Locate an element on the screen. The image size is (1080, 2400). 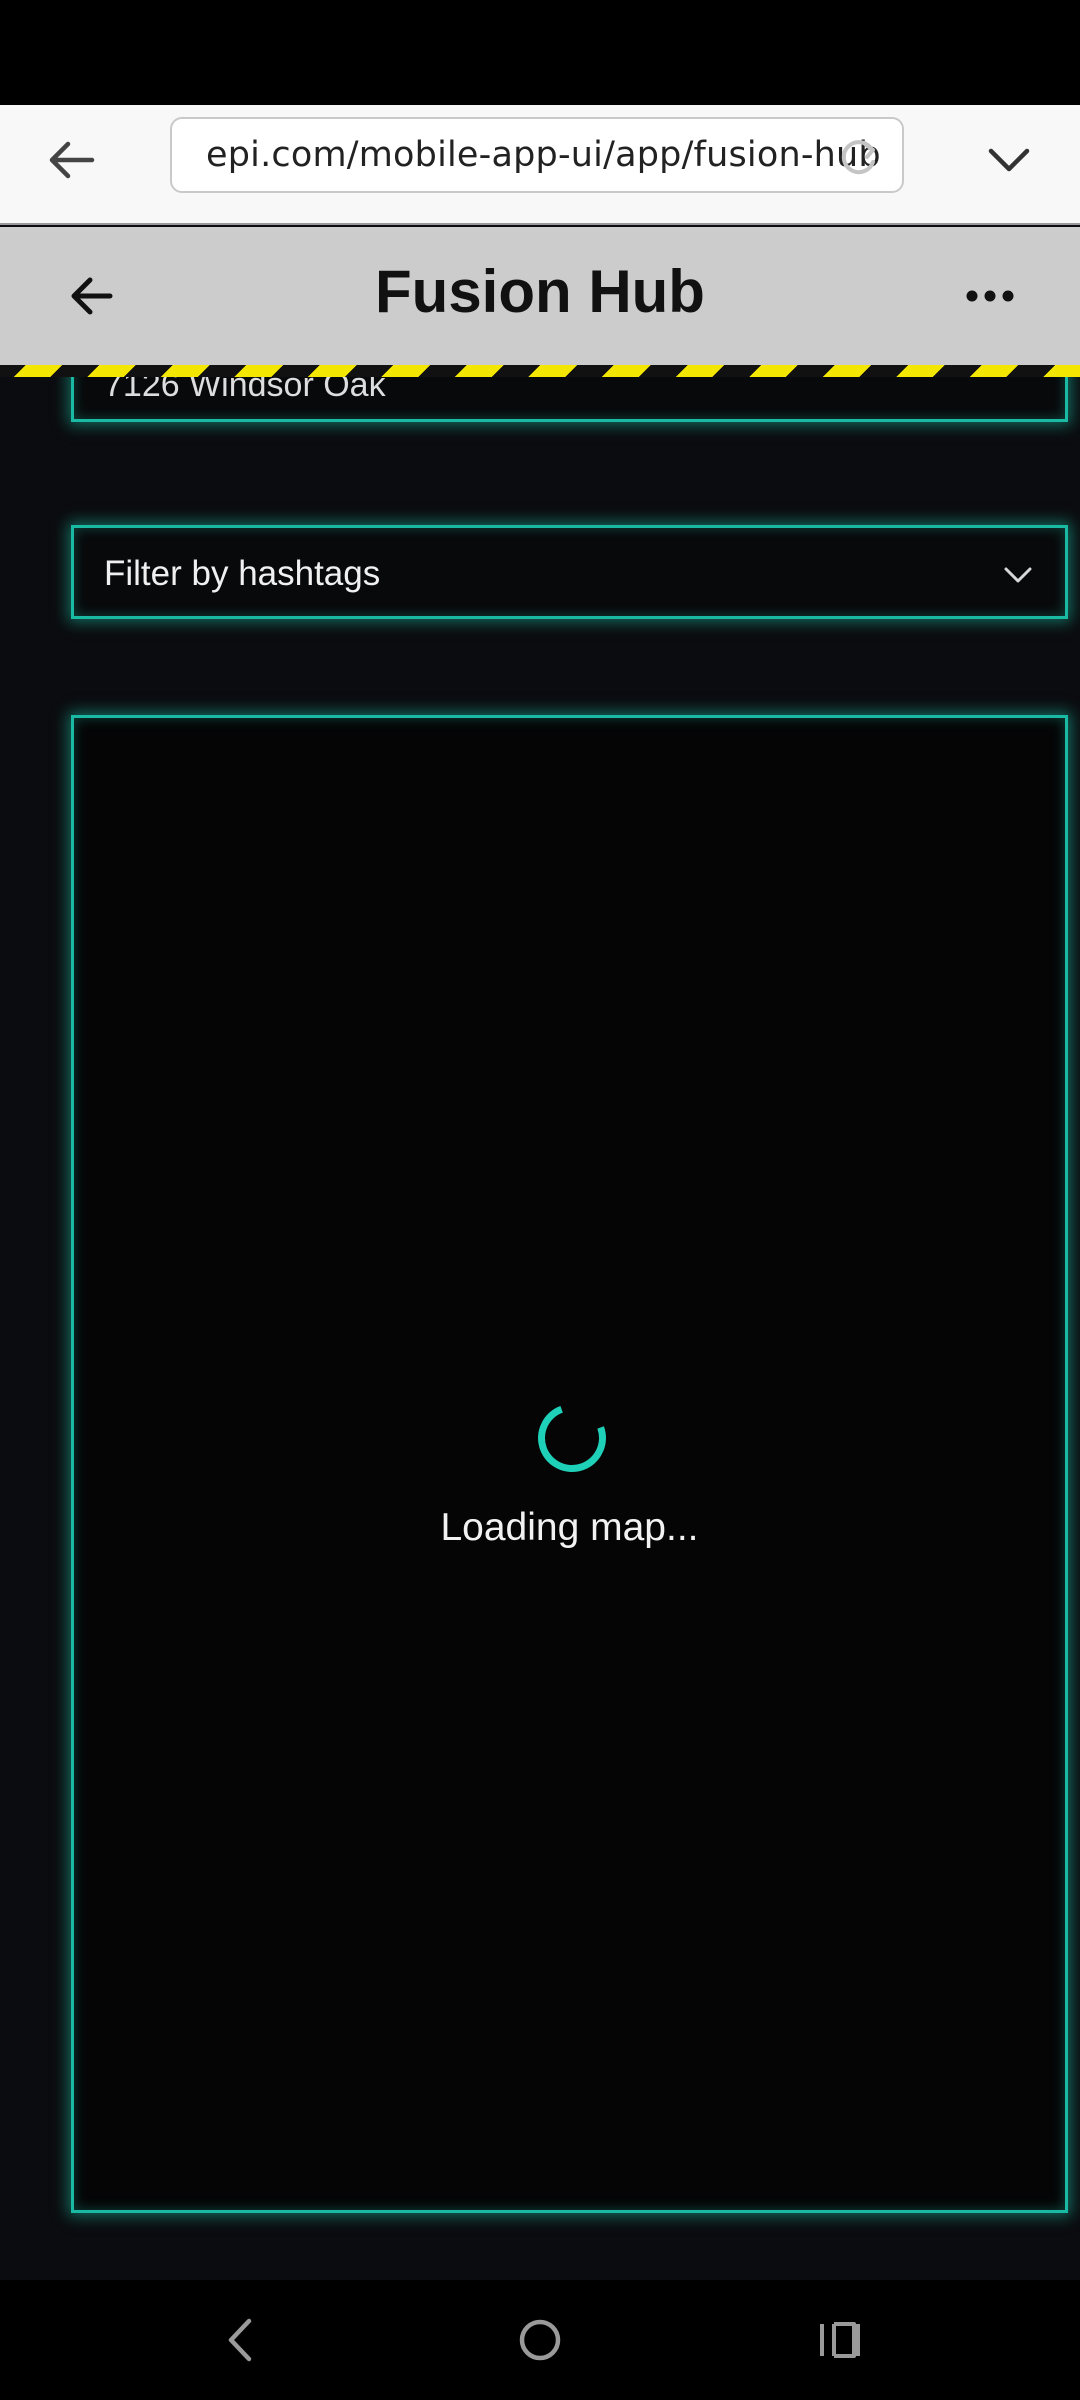
app-header: Fusion Hub is located at coordinates (540, 296).